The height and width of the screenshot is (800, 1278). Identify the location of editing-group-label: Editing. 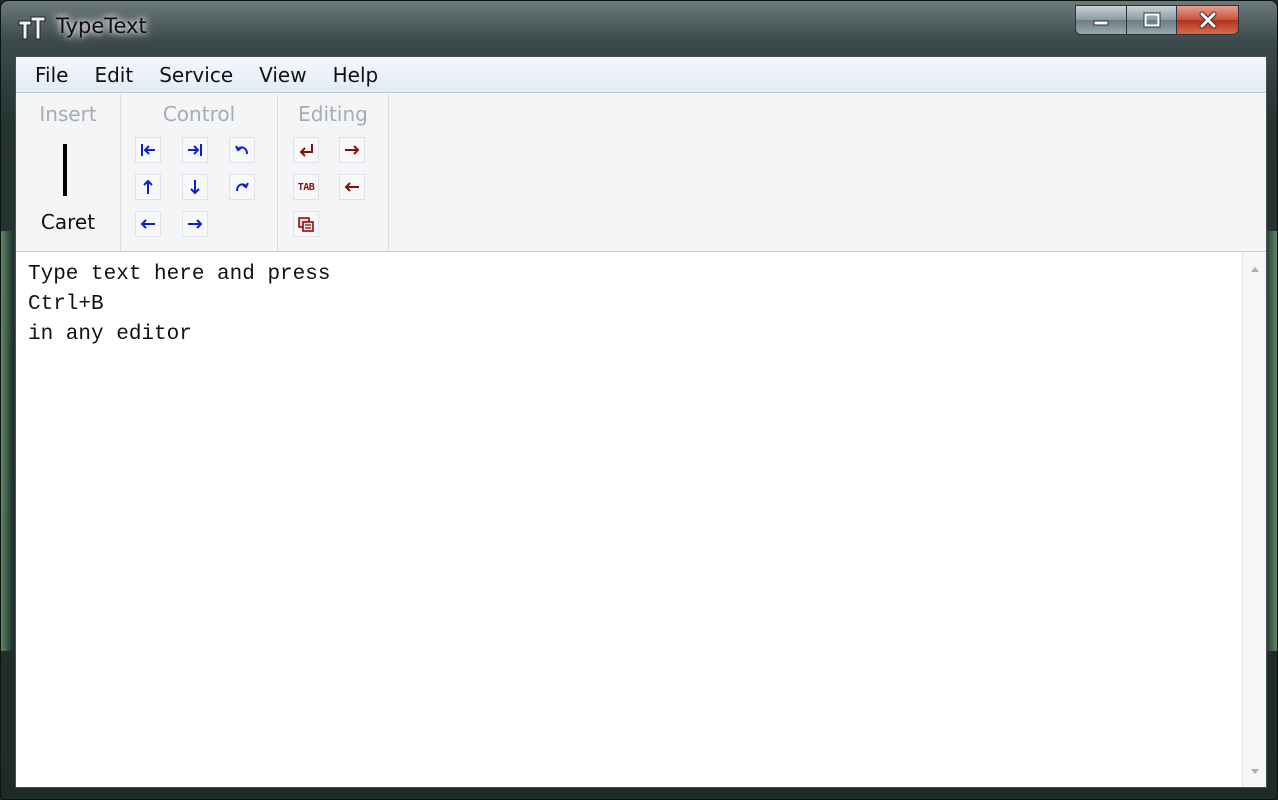
(333, 114).